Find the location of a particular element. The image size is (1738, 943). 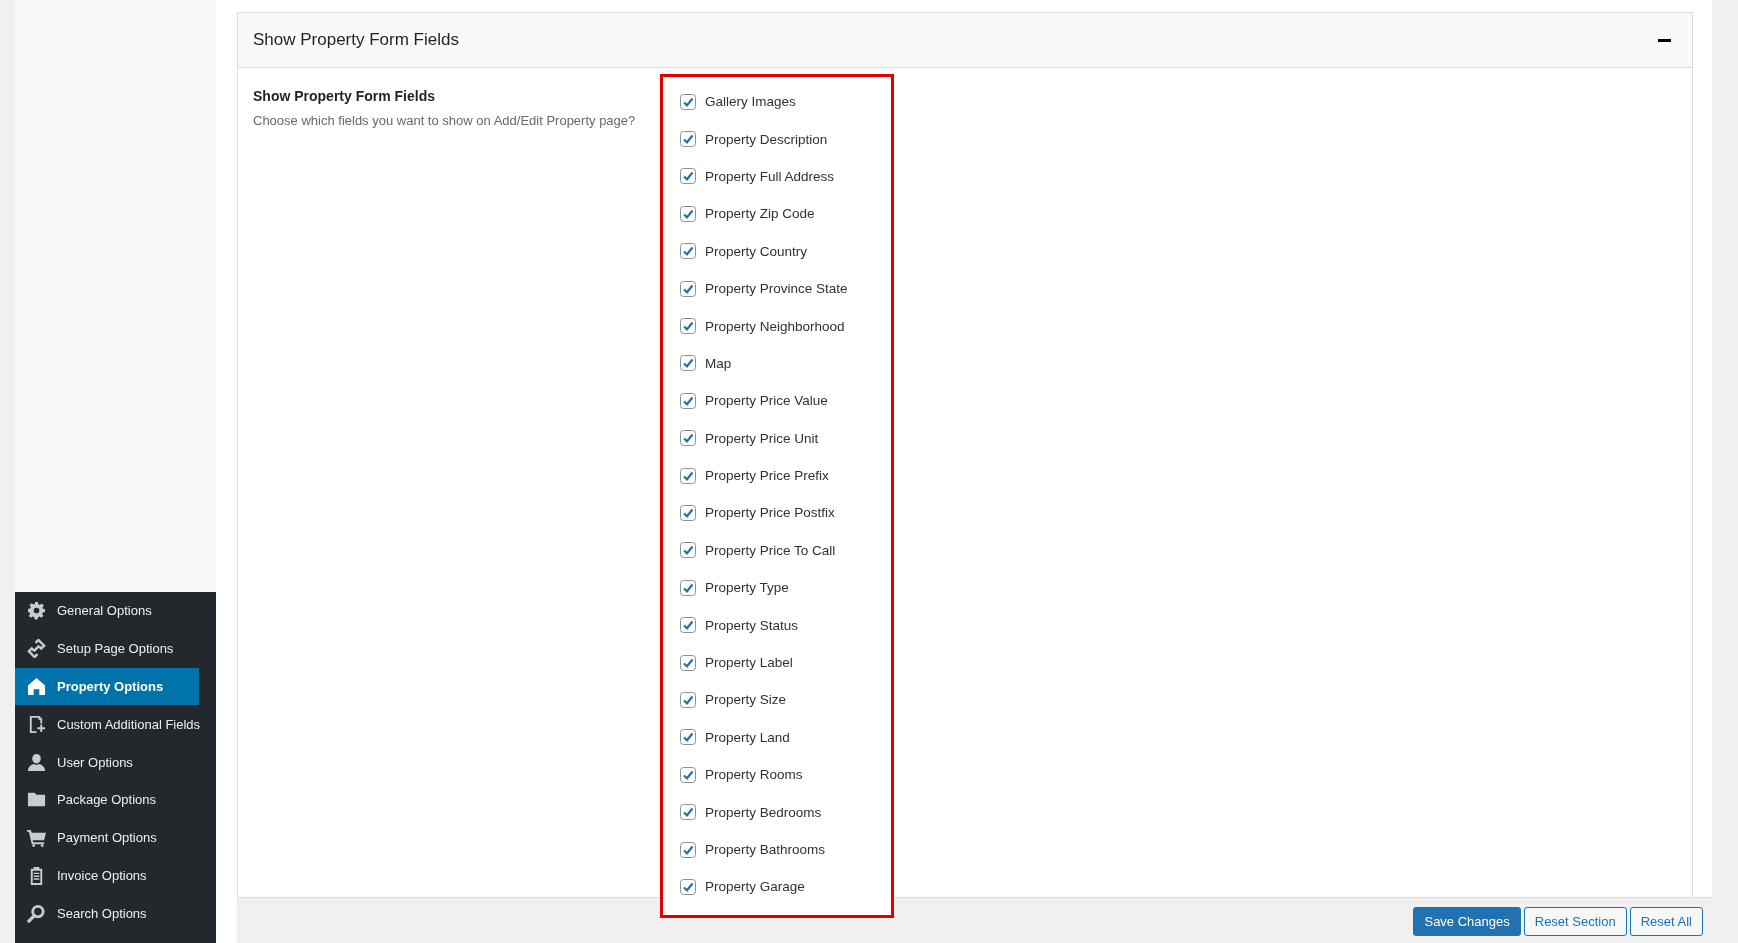

checkbox-label: Property Price Postfix is located at coordinates (770, 513).